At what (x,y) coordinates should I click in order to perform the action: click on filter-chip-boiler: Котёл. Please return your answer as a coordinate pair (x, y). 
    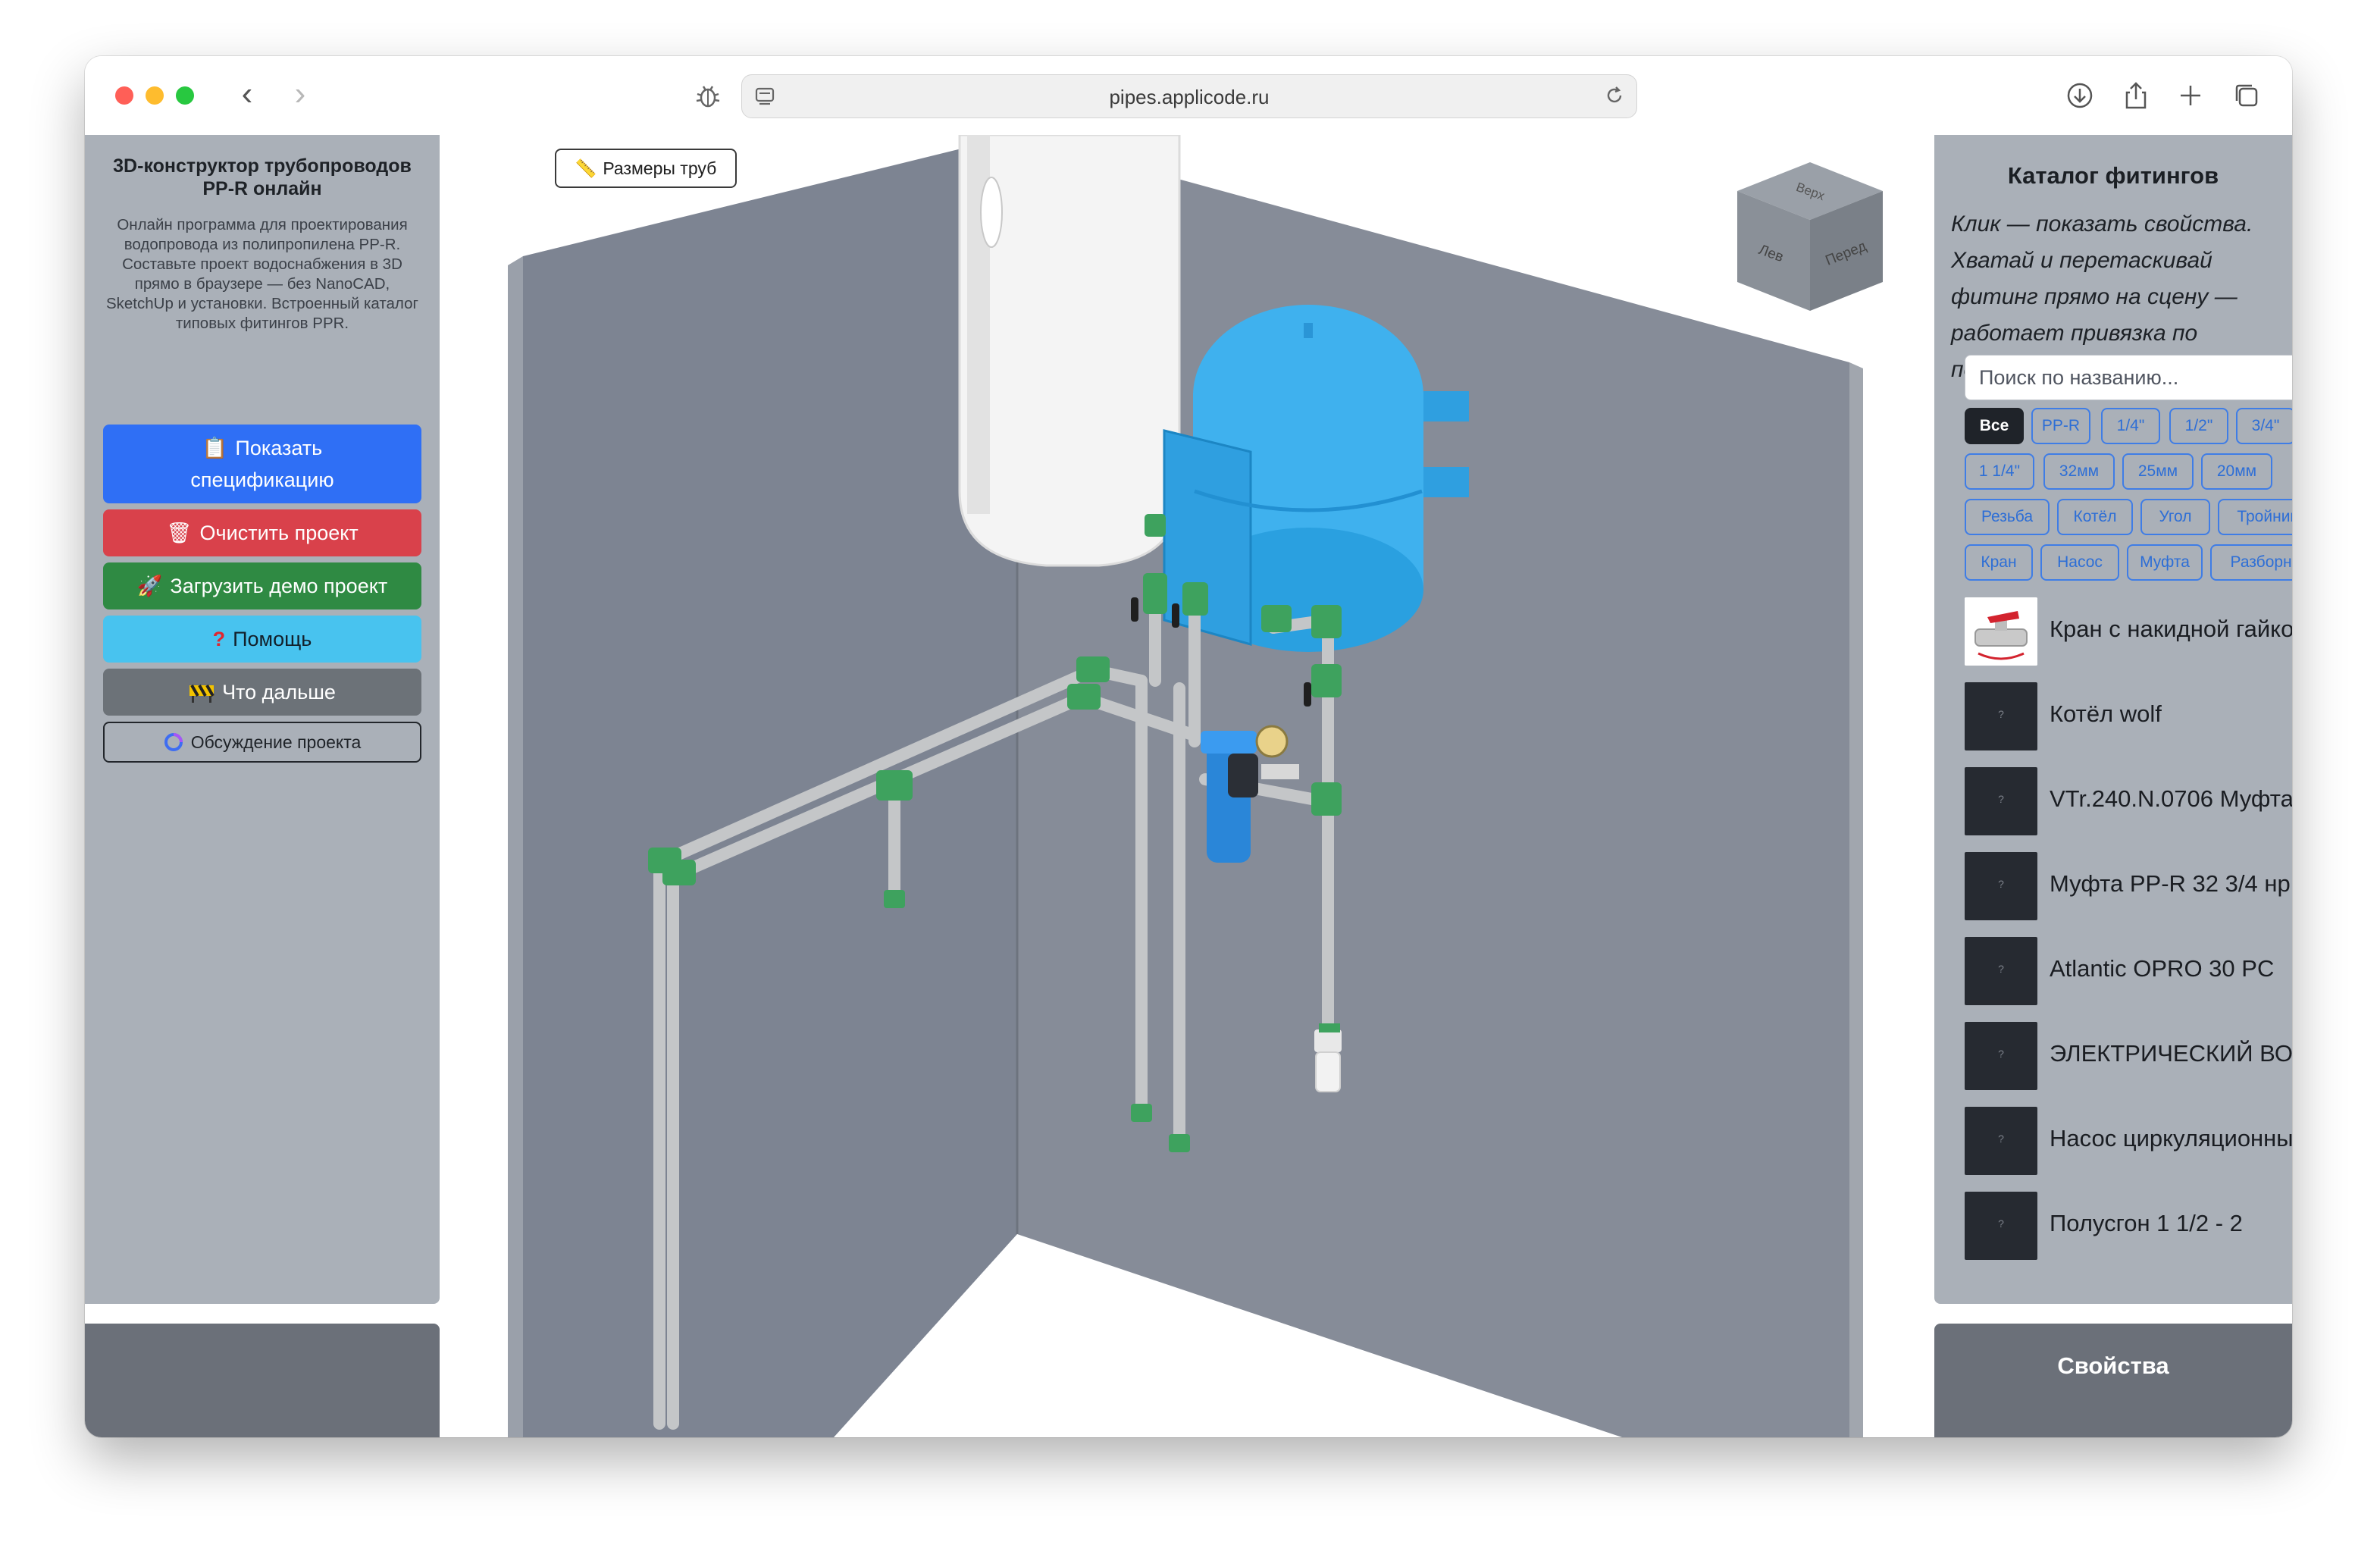
    Looking at the image, I should click on (2095, 517).